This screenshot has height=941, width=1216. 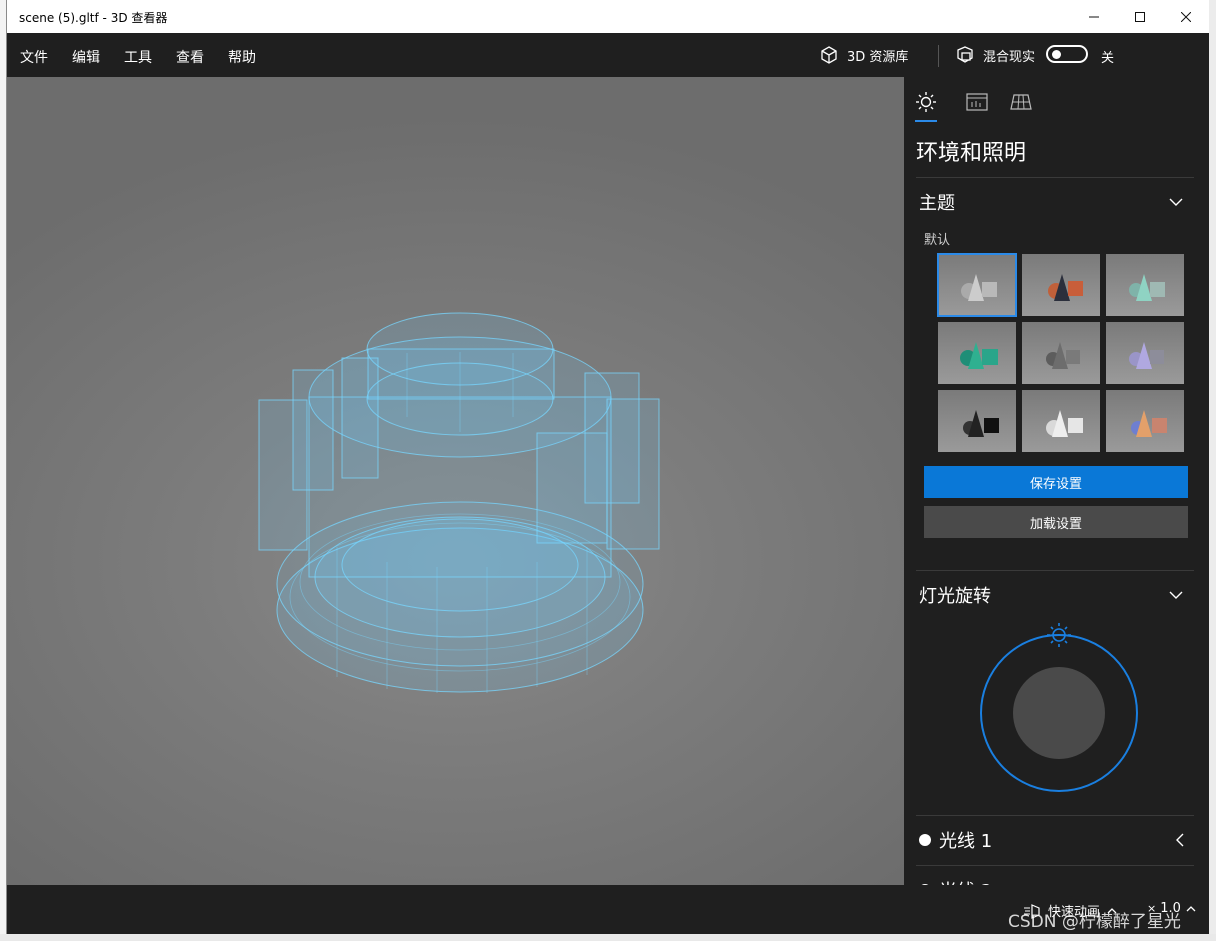 I want to click on menu-file: 文件, so click(x=34, y=57).